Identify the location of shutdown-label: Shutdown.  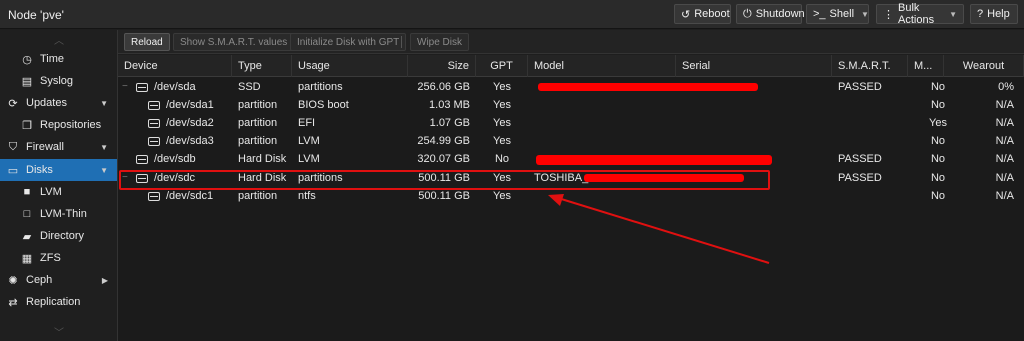
(780, 14).